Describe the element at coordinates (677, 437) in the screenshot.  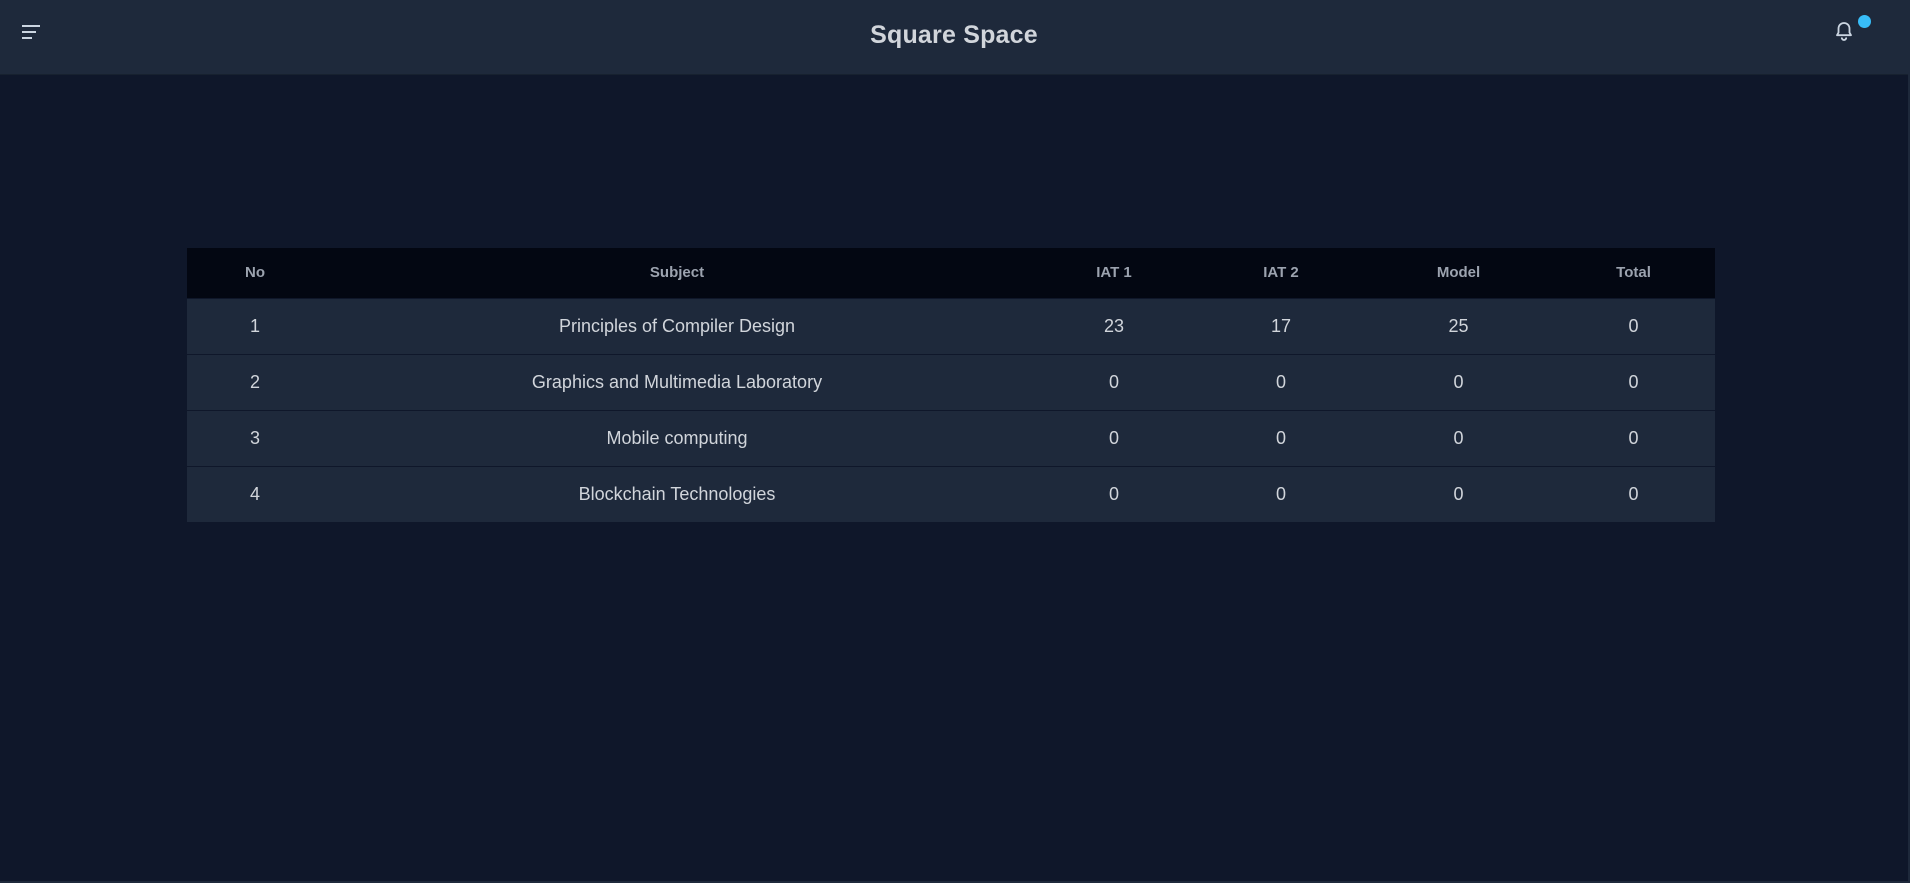
I see `cell-subject: Mobile computing` at that location.